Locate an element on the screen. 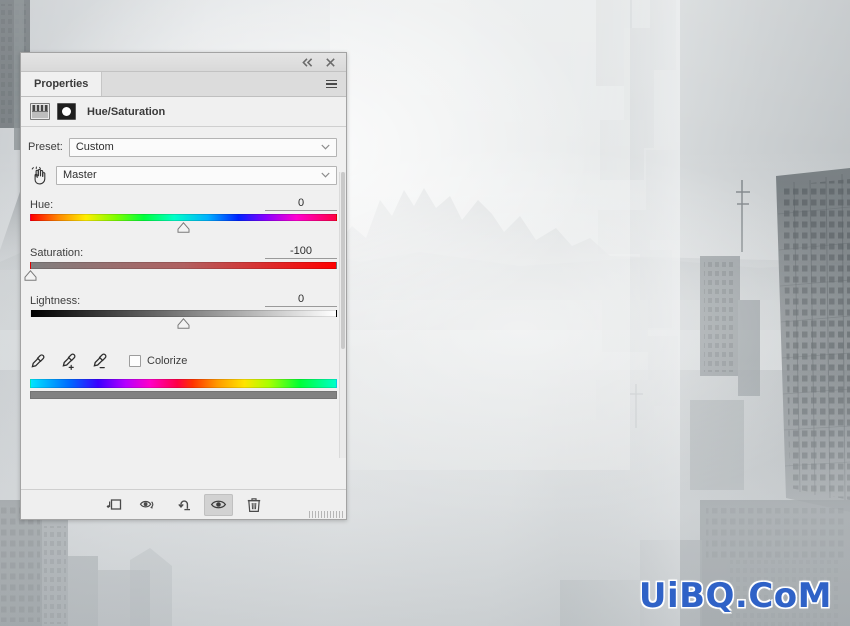  watermark: UiBQ.CoM is located at coordinates (735, 596).